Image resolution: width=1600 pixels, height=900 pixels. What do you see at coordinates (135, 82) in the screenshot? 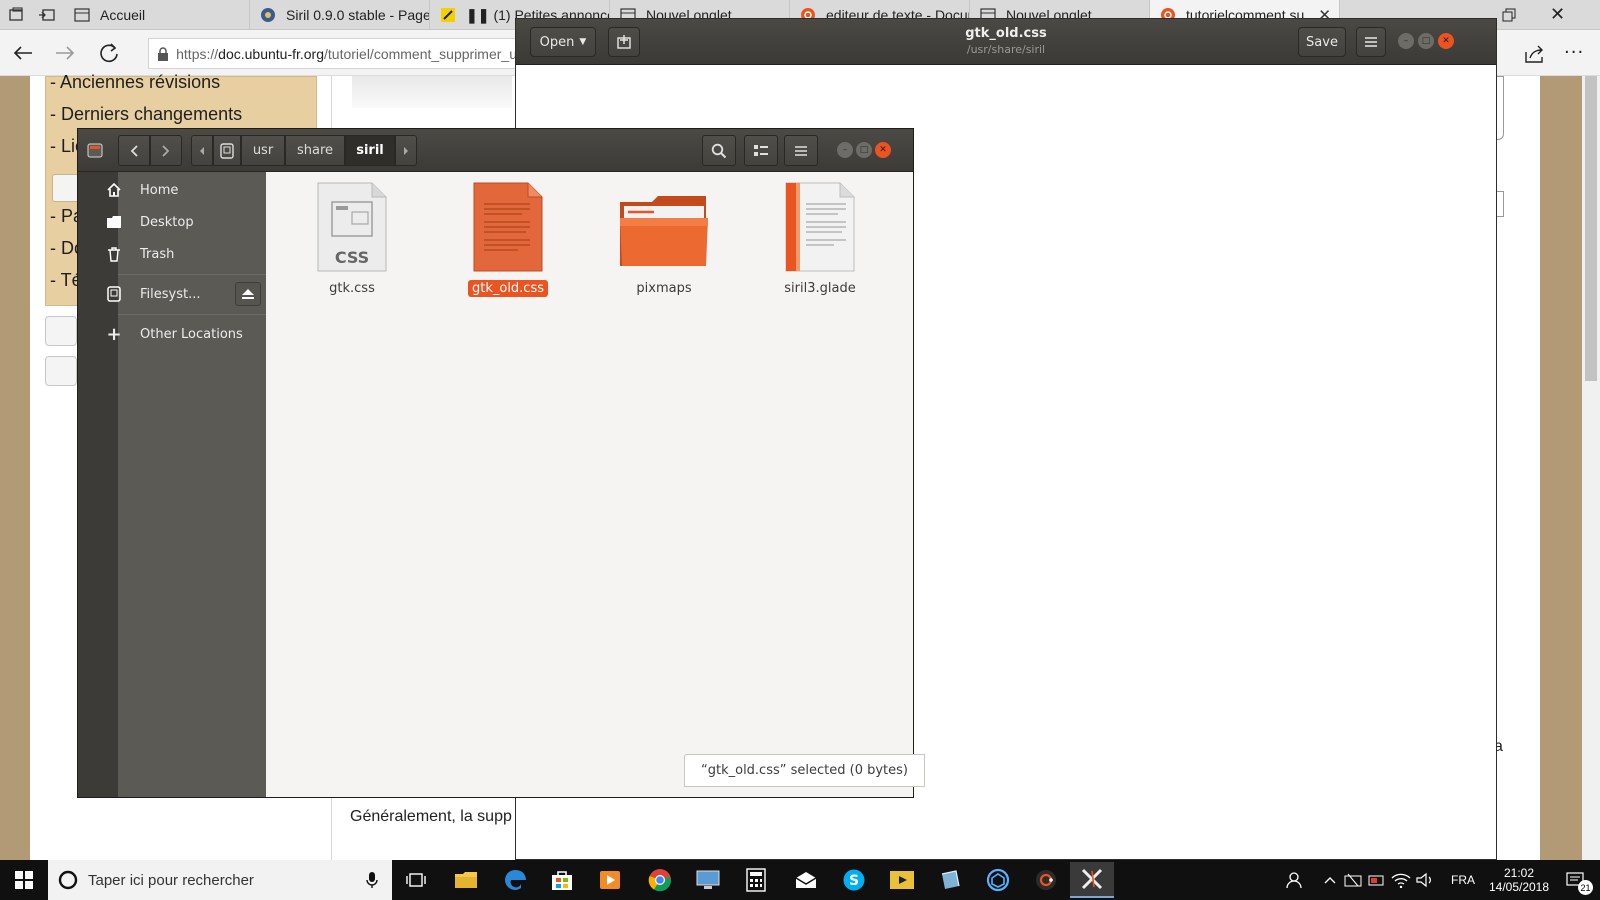
I see `sidebar-link-revisions: - Anciennes révisions` at bounding box center [135, 82].